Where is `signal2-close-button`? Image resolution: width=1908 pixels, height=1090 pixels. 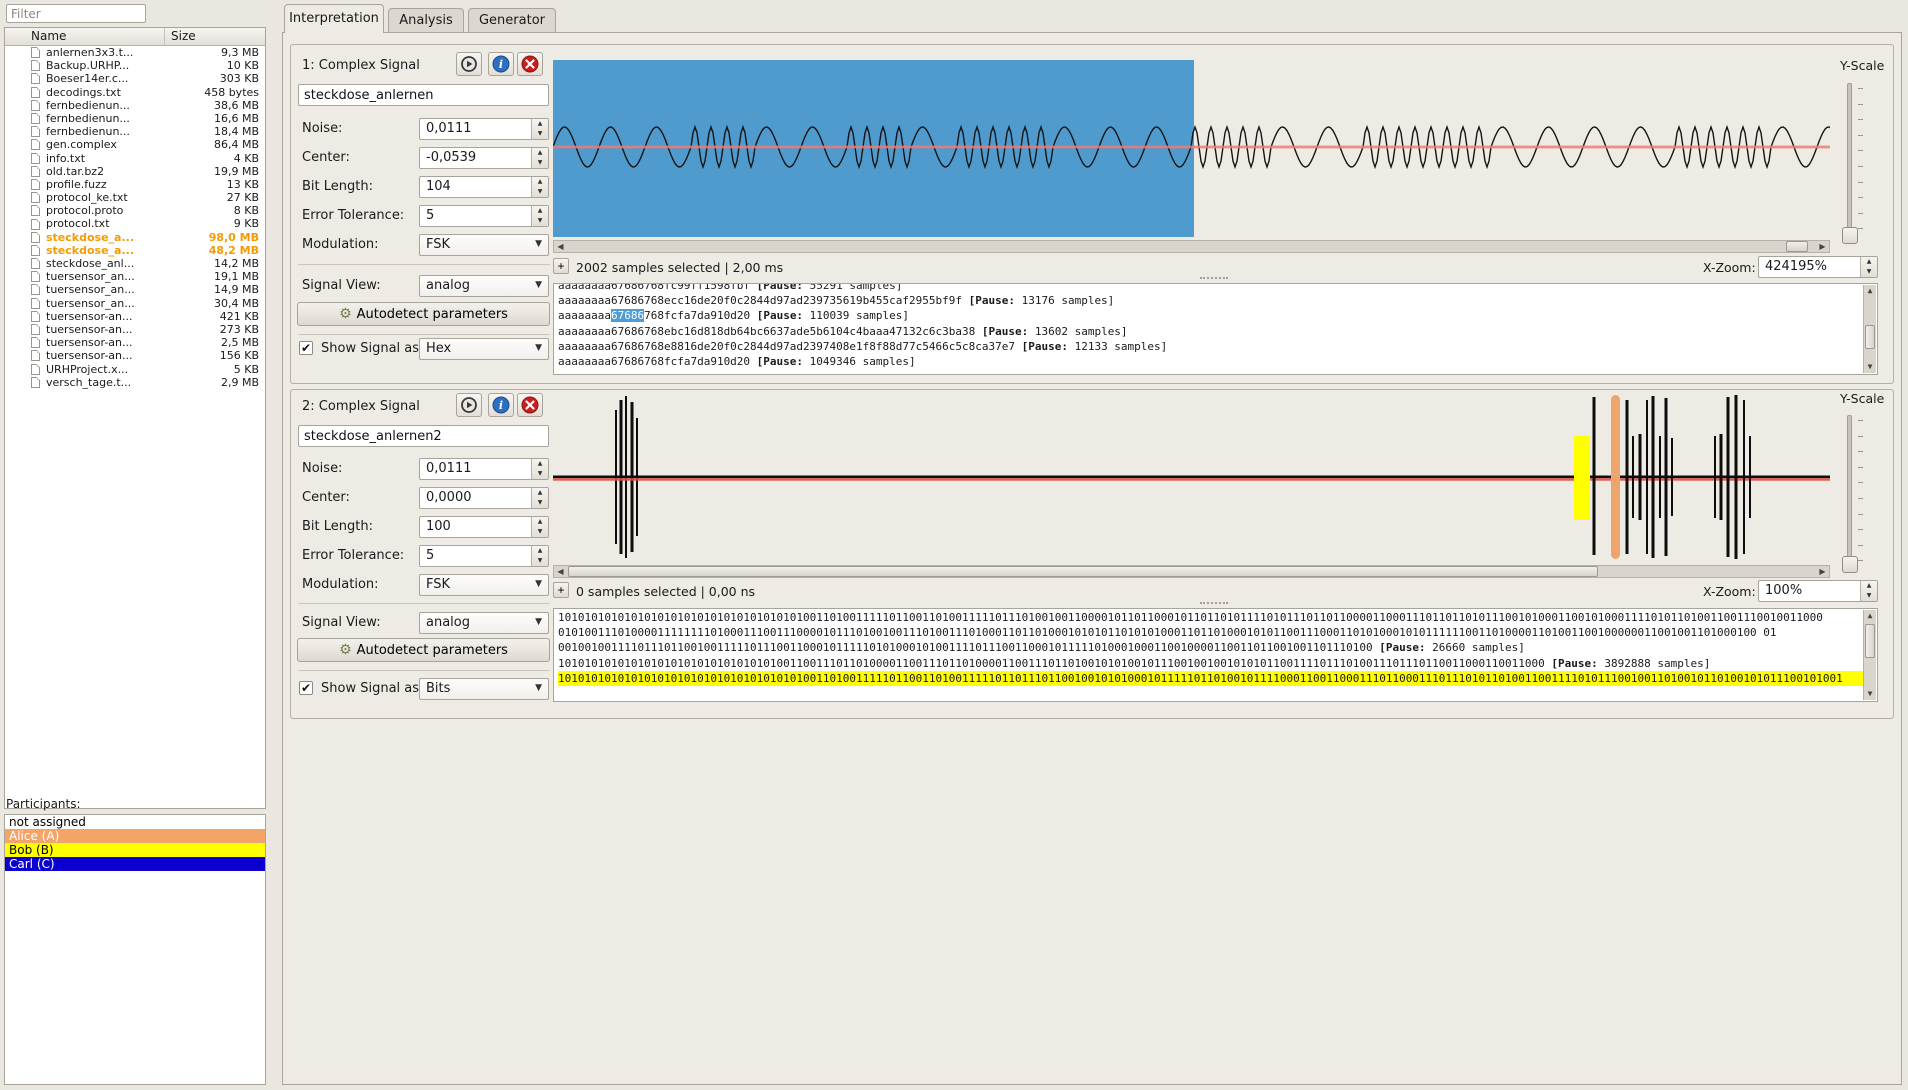
signal2-close-button is located at coordinates (530, 405).